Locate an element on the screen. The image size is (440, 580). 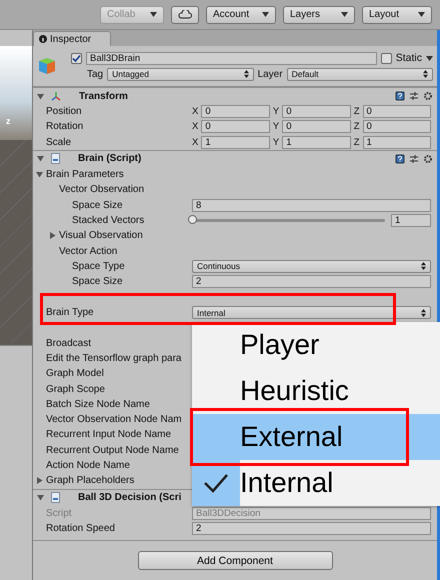
cloud-button is located at coordinates (185, 15).